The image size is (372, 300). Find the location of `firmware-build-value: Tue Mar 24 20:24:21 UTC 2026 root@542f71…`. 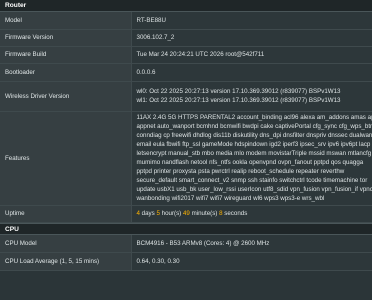

firmware-build-value: Tue Mar 24 20:24:21 UTC 2026 root@542f71… is located at coordinates (251, 55).